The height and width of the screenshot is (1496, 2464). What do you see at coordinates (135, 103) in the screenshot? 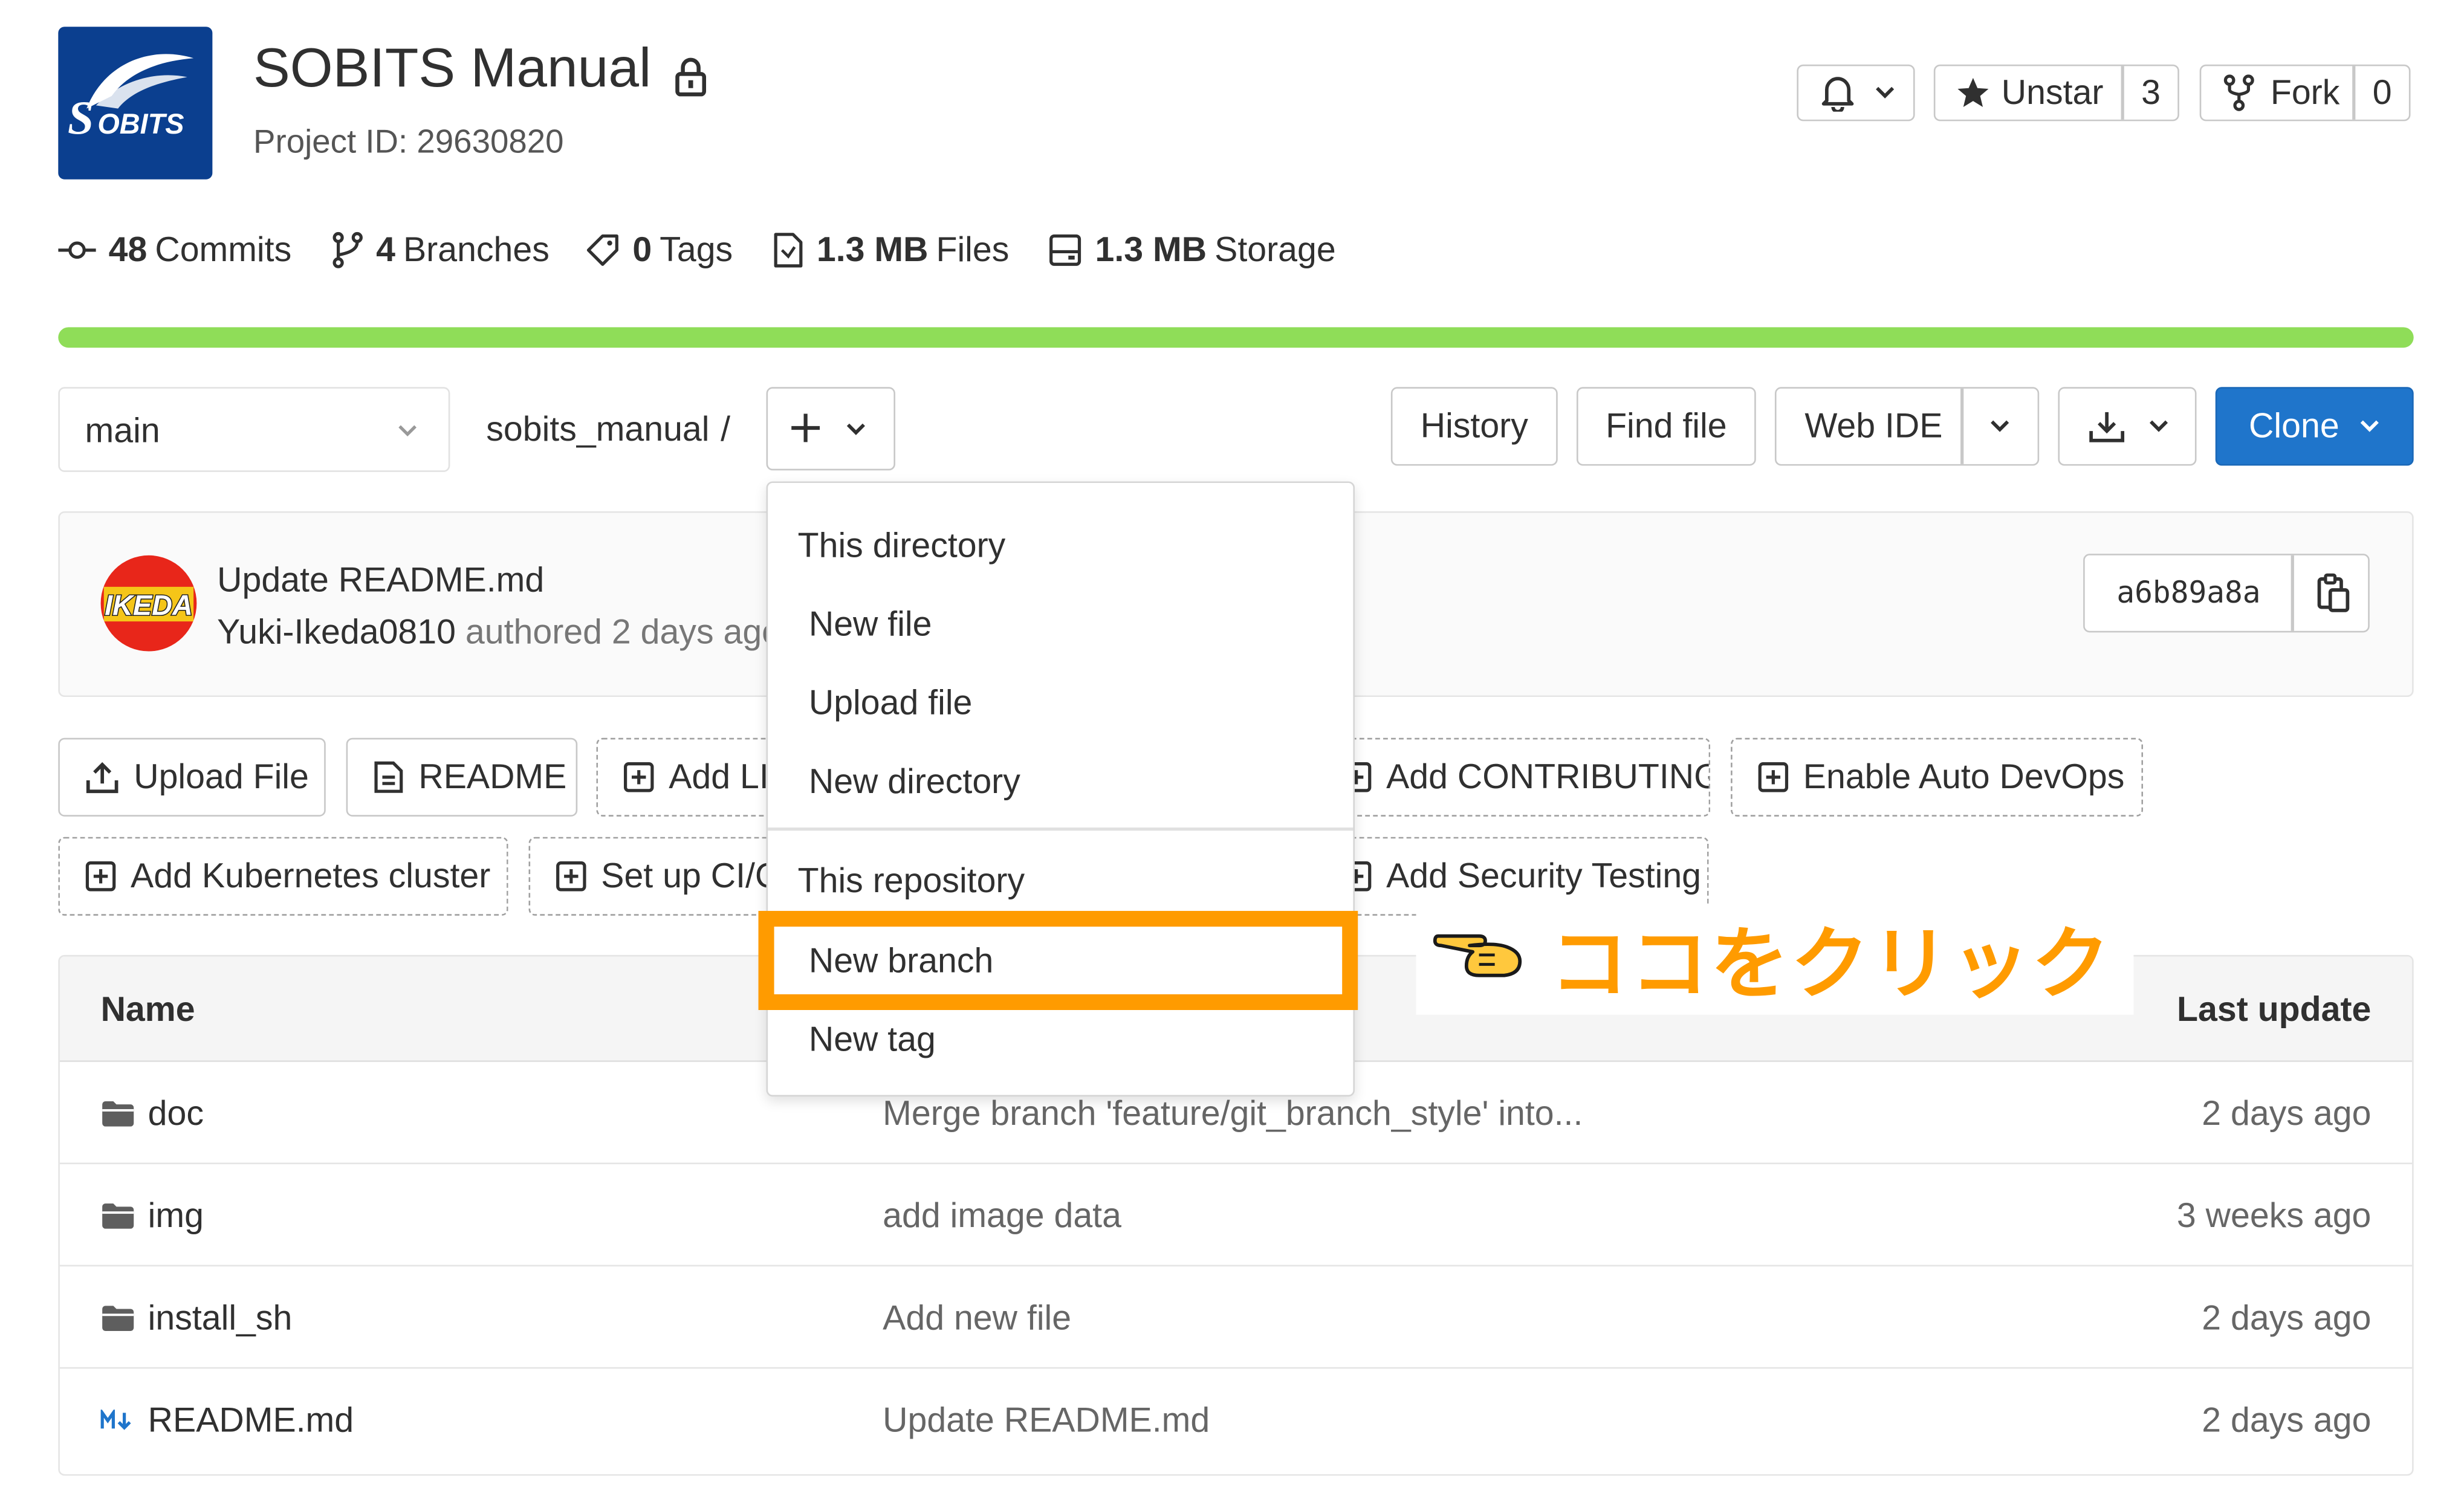
I see `project-logo: S OBITS` at bounding box center [135, 103].